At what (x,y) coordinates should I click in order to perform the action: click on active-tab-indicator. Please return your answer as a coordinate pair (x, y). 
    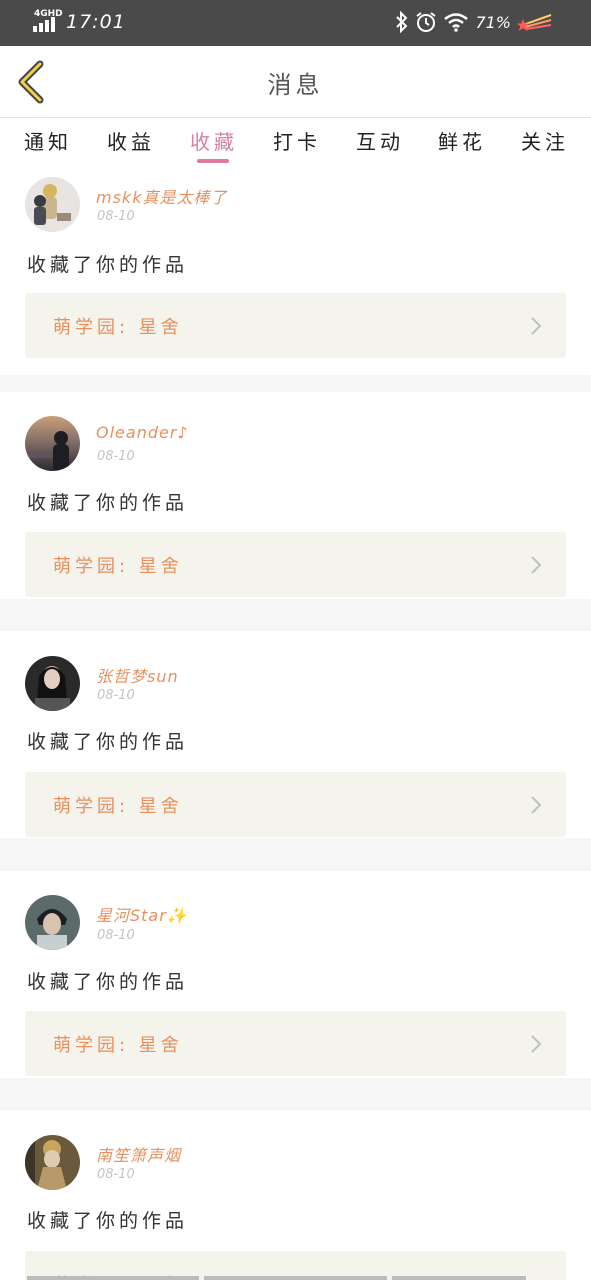
    Looking at the image, I should click on (213, 161).